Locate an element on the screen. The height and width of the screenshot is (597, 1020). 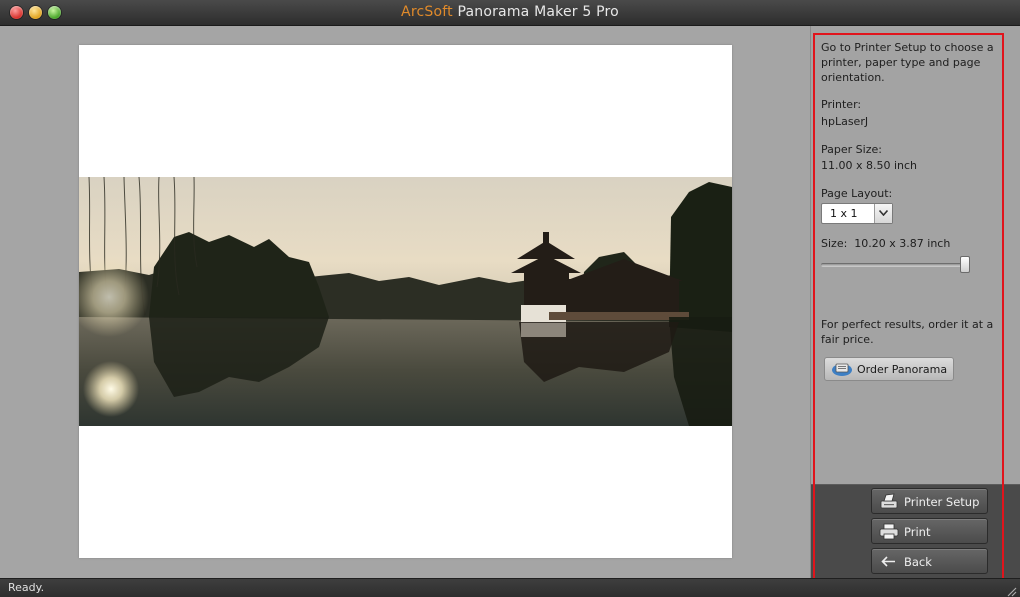
status-text: Ready. is located at coordinates (26, 587).